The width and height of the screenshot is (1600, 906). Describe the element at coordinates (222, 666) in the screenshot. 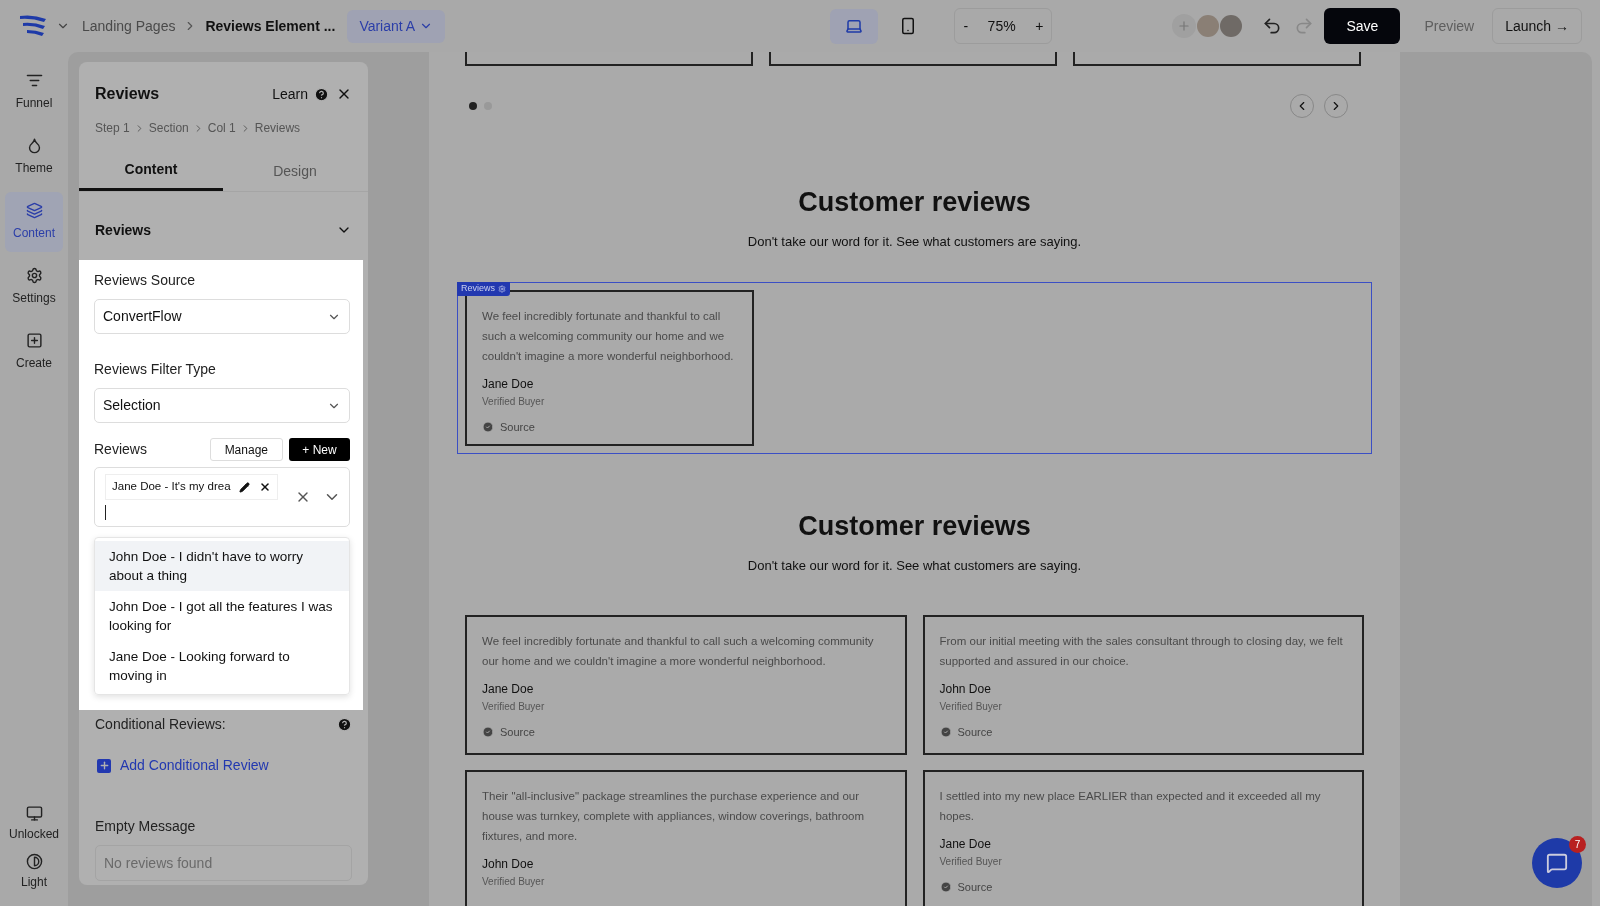

I see `dropdown-option: Jane Doe - Looking forward to moving in` at that location.